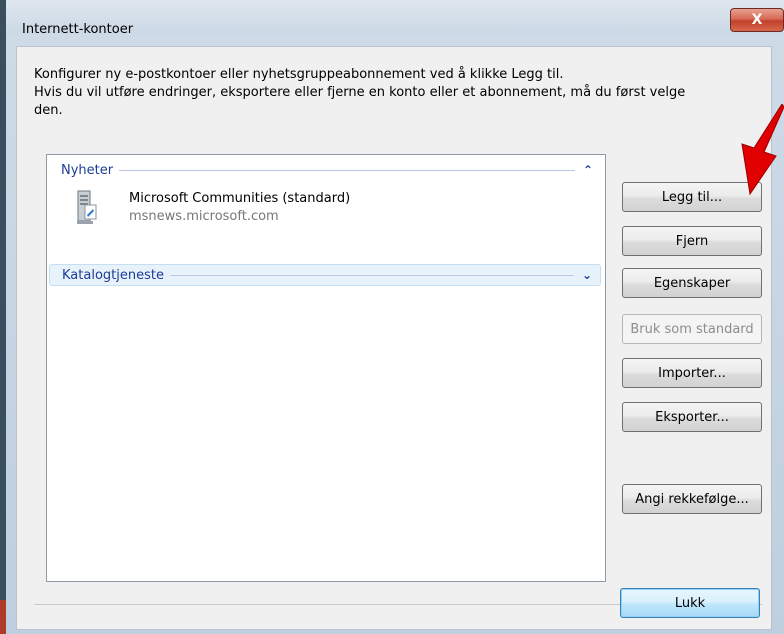 This screenshot has width=784, height=634. Describe the element at coordinates (113, 275) in the screenshot. I see `group-label: Katalogtjeneste` at that location.